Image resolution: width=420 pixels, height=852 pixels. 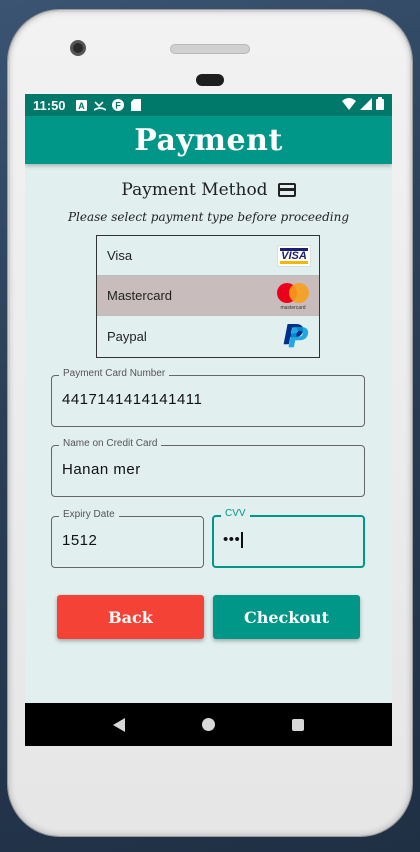 What do you see at coordinates (127, 336) in the screenshot?
I see `payment-option-label: Paypal` at bounding box center [127, 336].